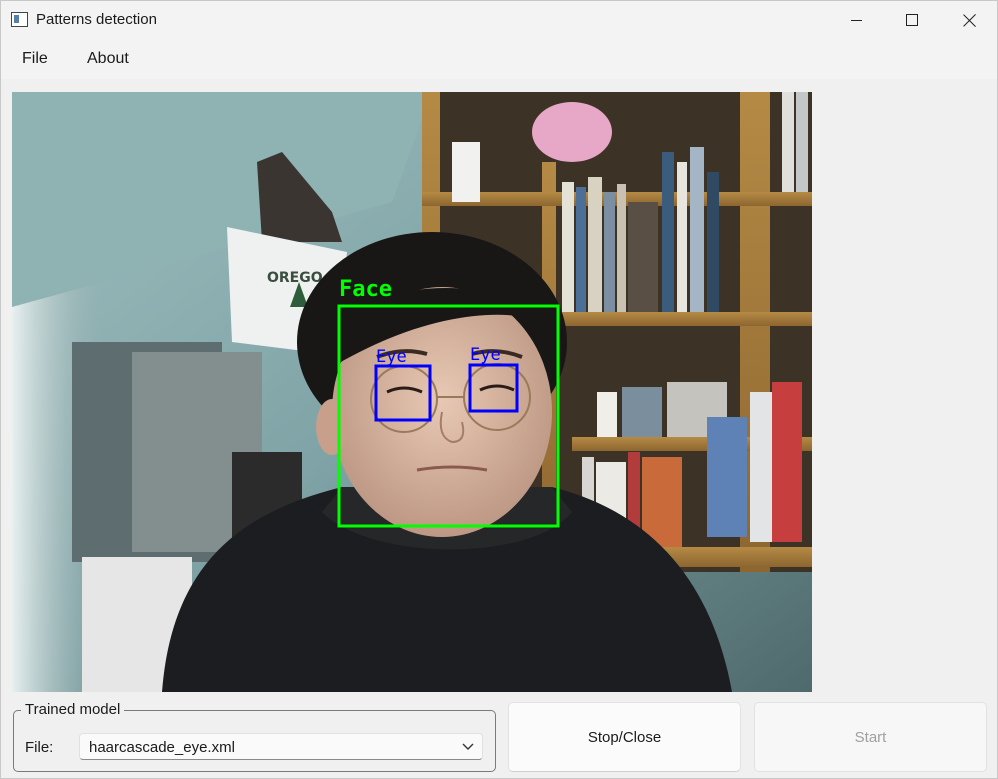  Describe the element at coordinates (96, 19) in the screenshot. I see `window-title: Patterns detection` at that location.